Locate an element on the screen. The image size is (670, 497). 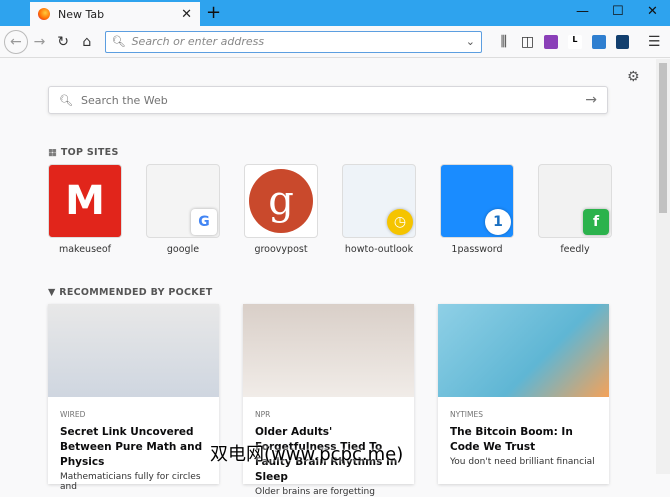
scrollbar-thumb is located at coordinates (663, 138).